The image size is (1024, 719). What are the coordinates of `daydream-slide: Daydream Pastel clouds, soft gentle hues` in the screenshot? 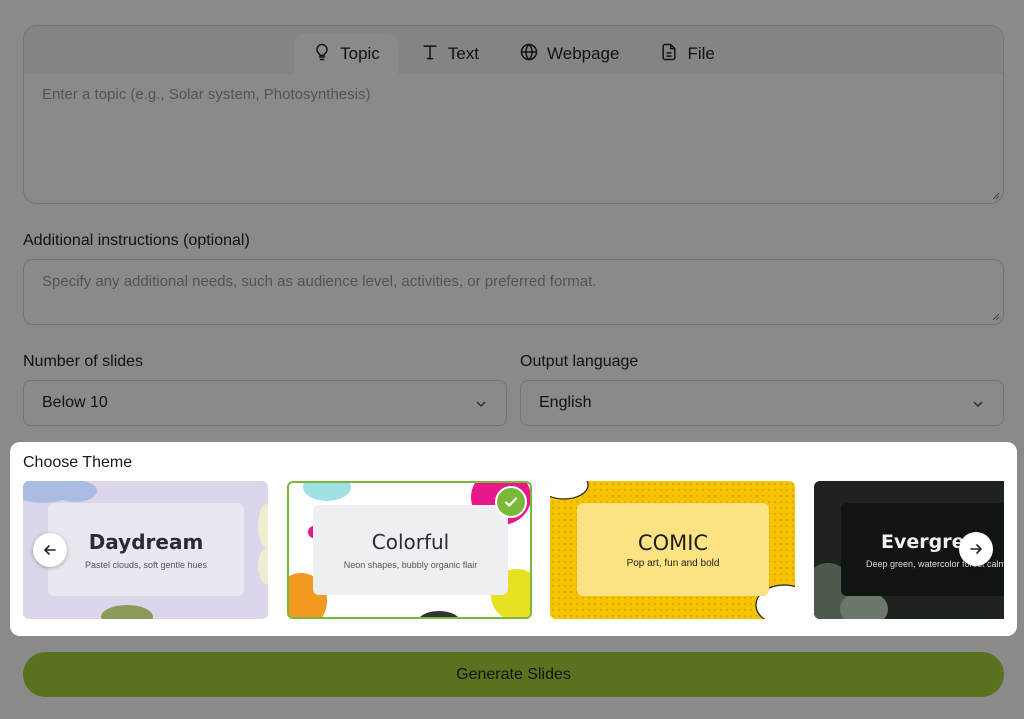 It's located at (146, 549).